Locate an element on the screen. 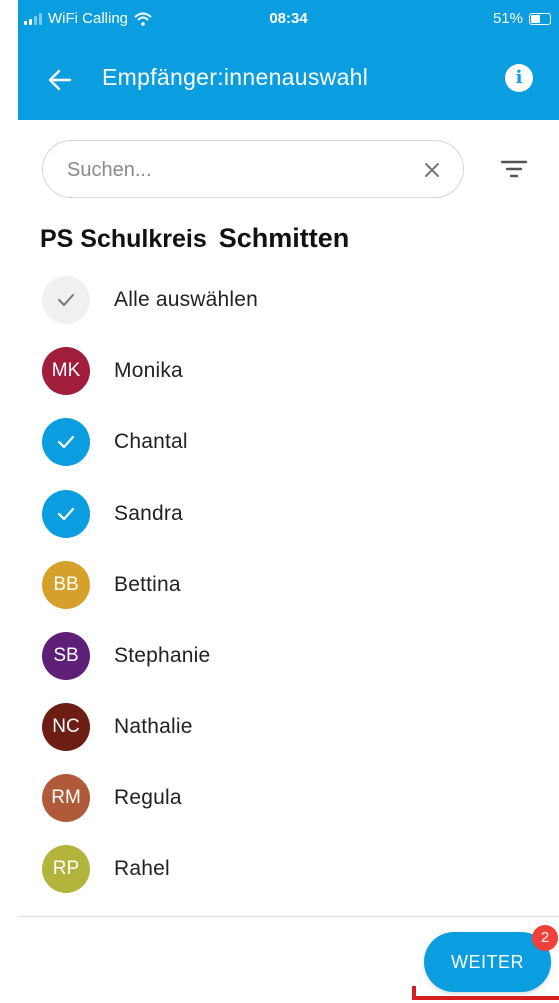 The width and height of the screenshot is (559, 1003). clock: 08:34 is located at coordinates (288, 18).